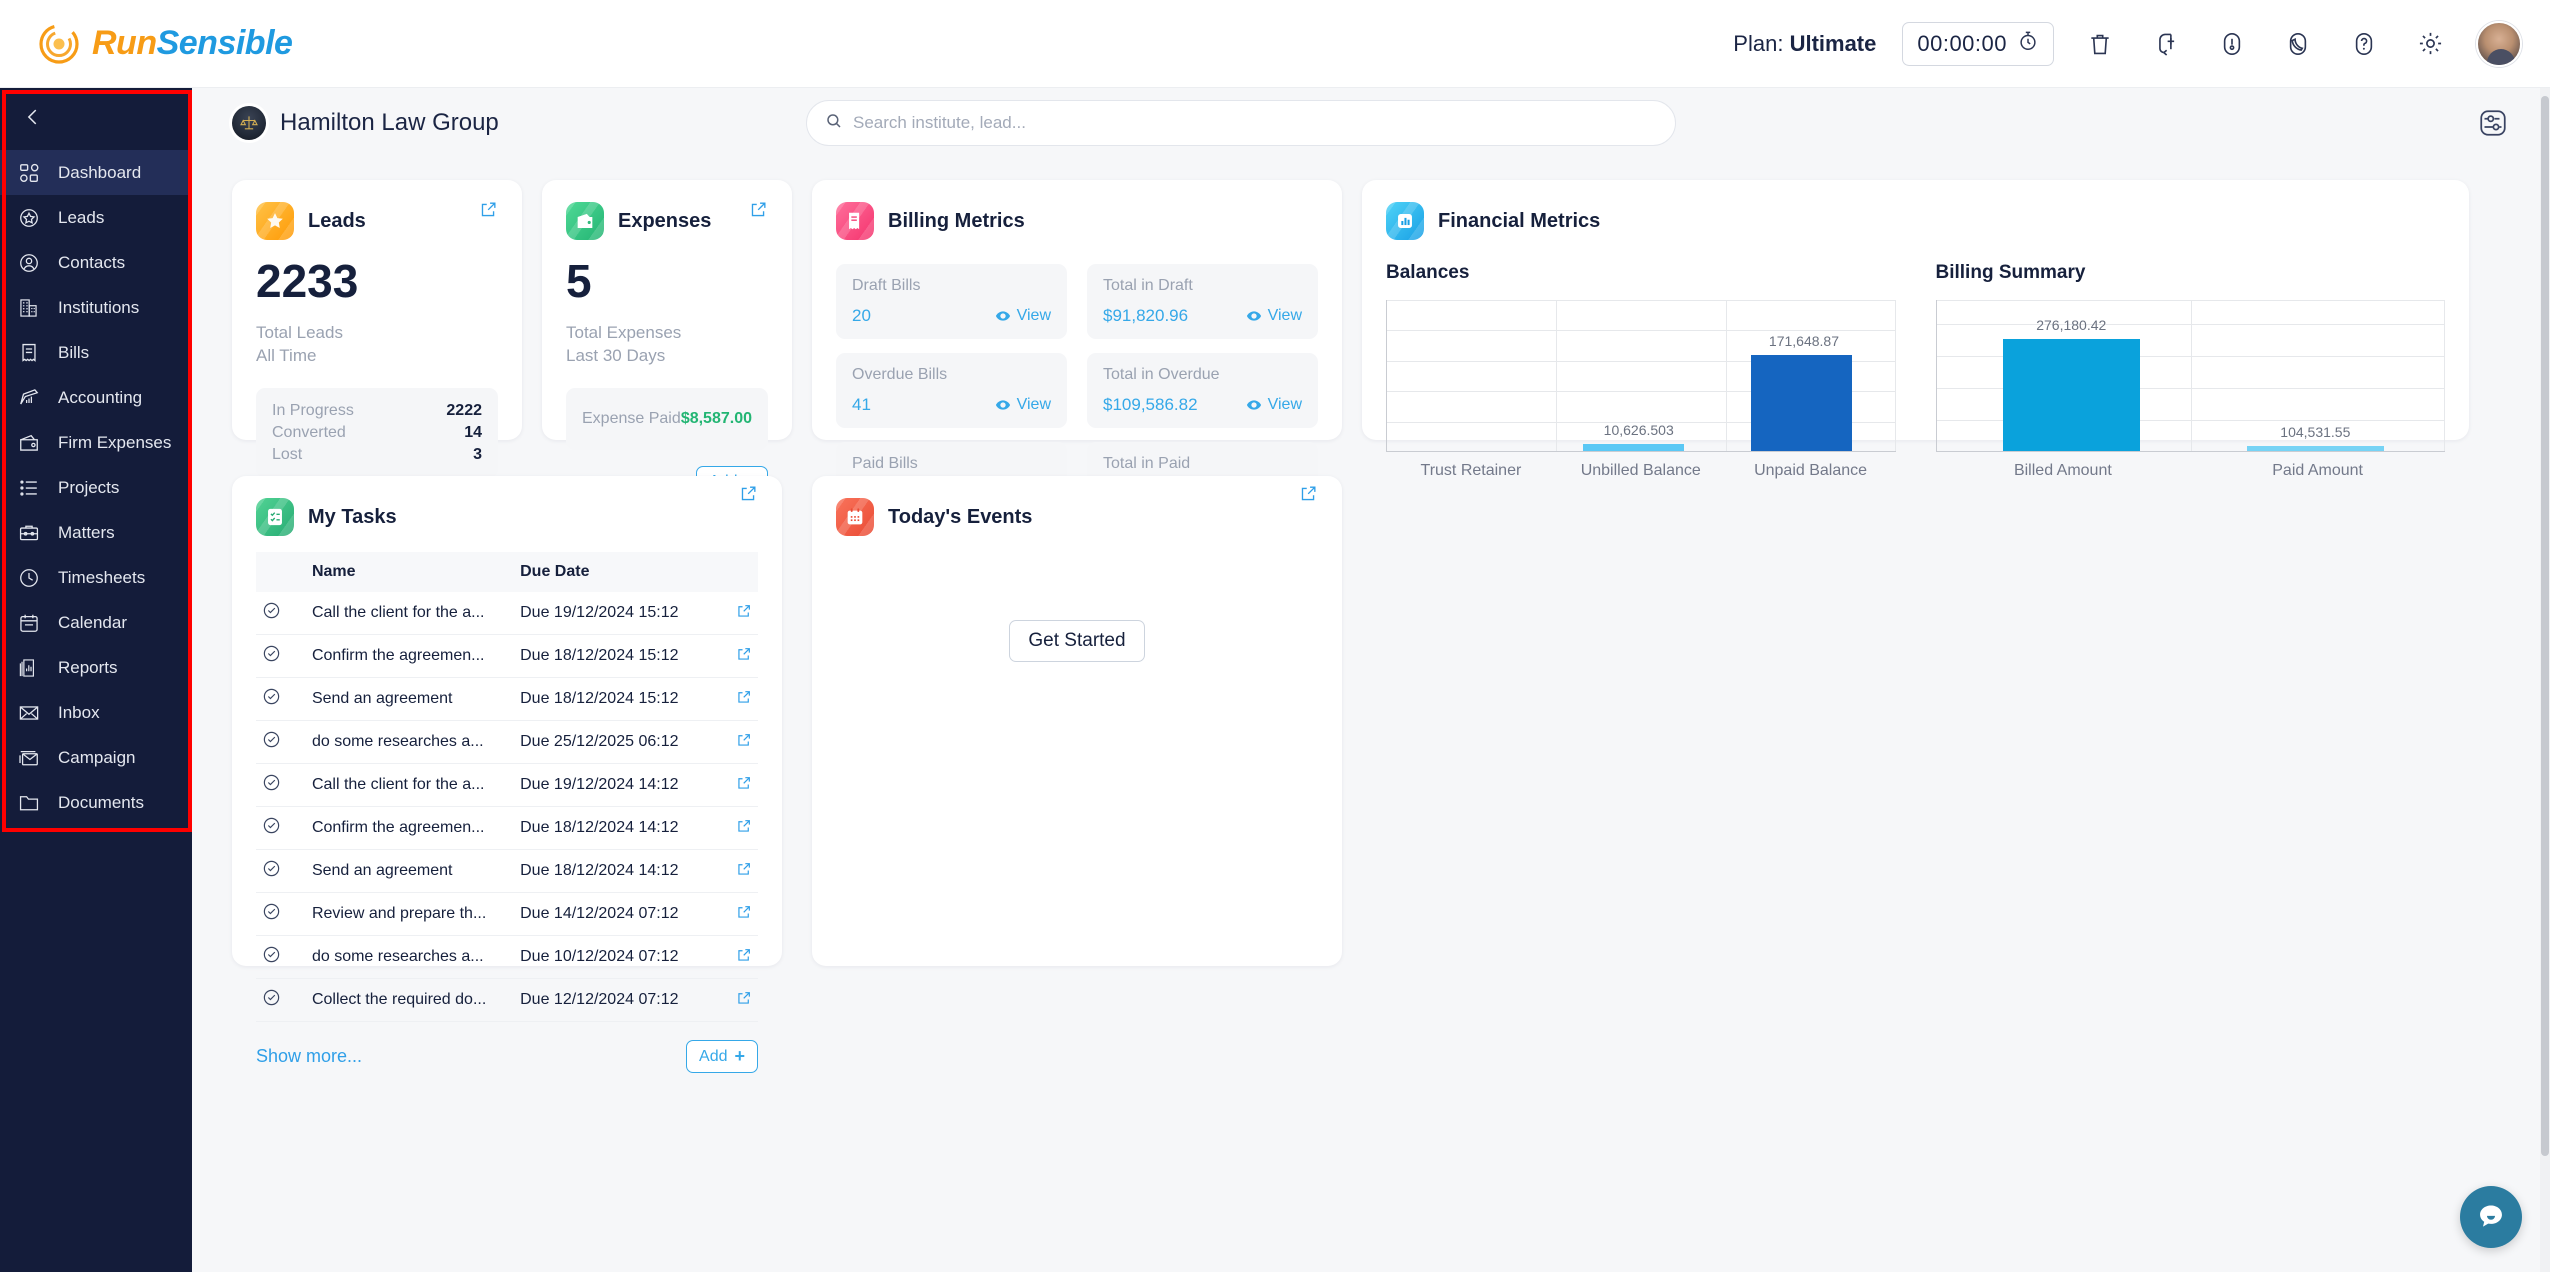  I want to click on calendar-icon, so click(855, 517).